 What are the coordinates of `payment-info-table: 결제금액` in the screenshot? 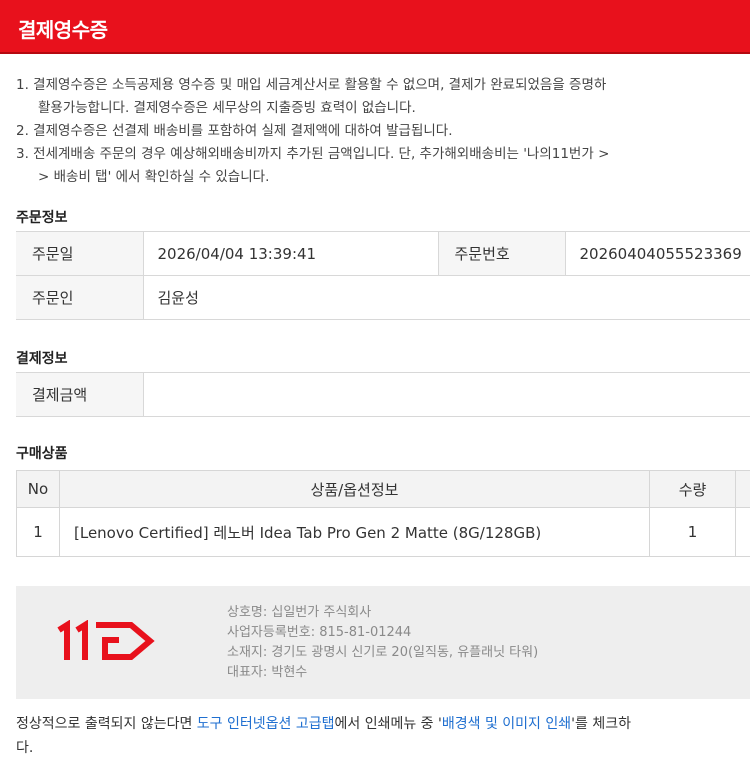 It's located at (383, 394).